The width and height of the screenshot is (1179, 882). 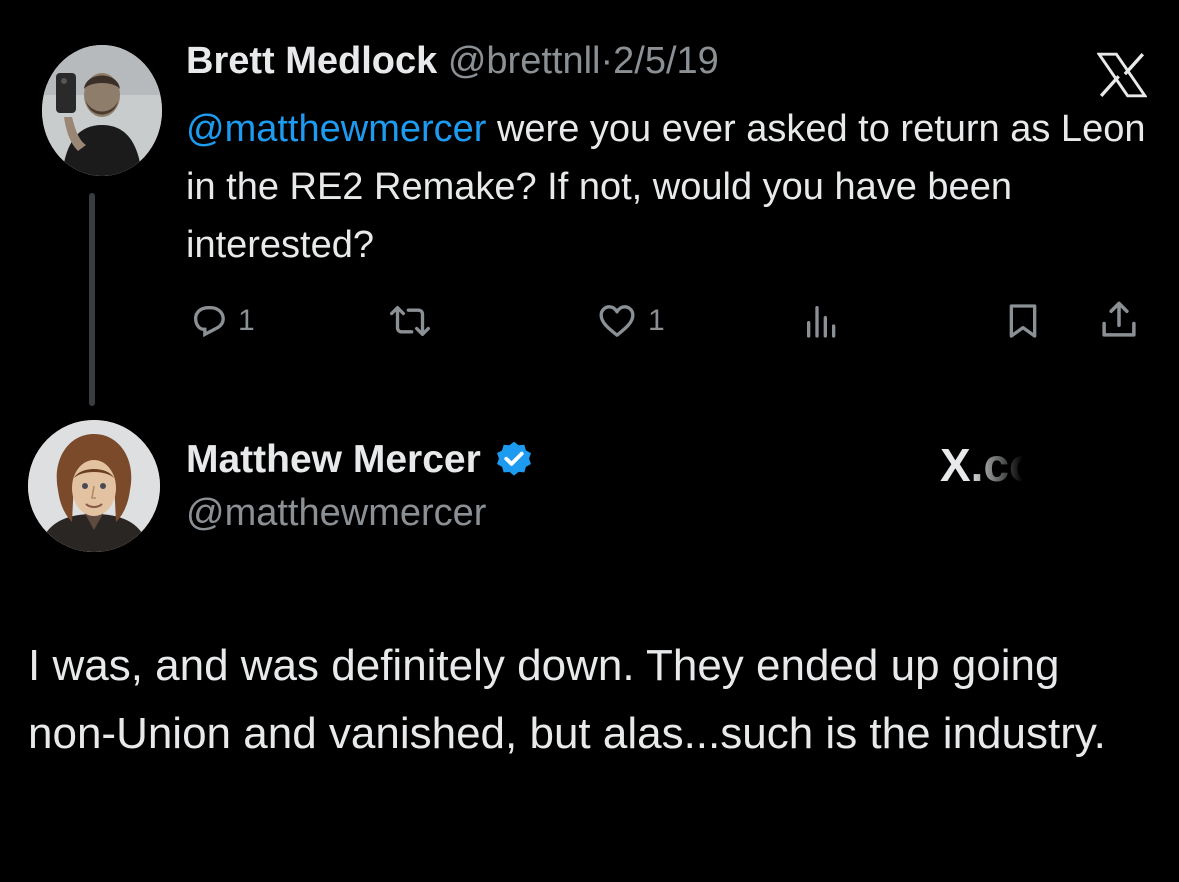 I want to click on x-logo-icon, so click(x=1122, y=75).